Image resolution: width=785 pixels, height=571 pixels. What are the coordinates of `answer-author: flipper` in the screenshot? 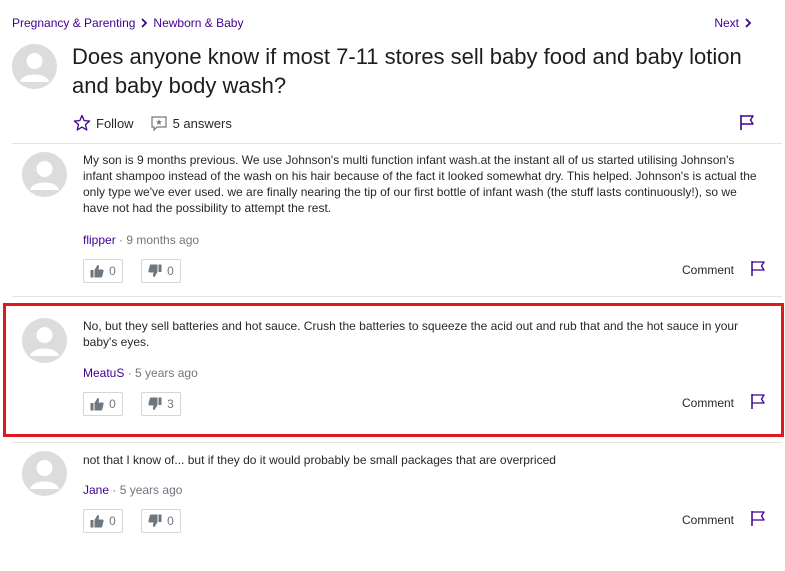 It's located at (99, 240).